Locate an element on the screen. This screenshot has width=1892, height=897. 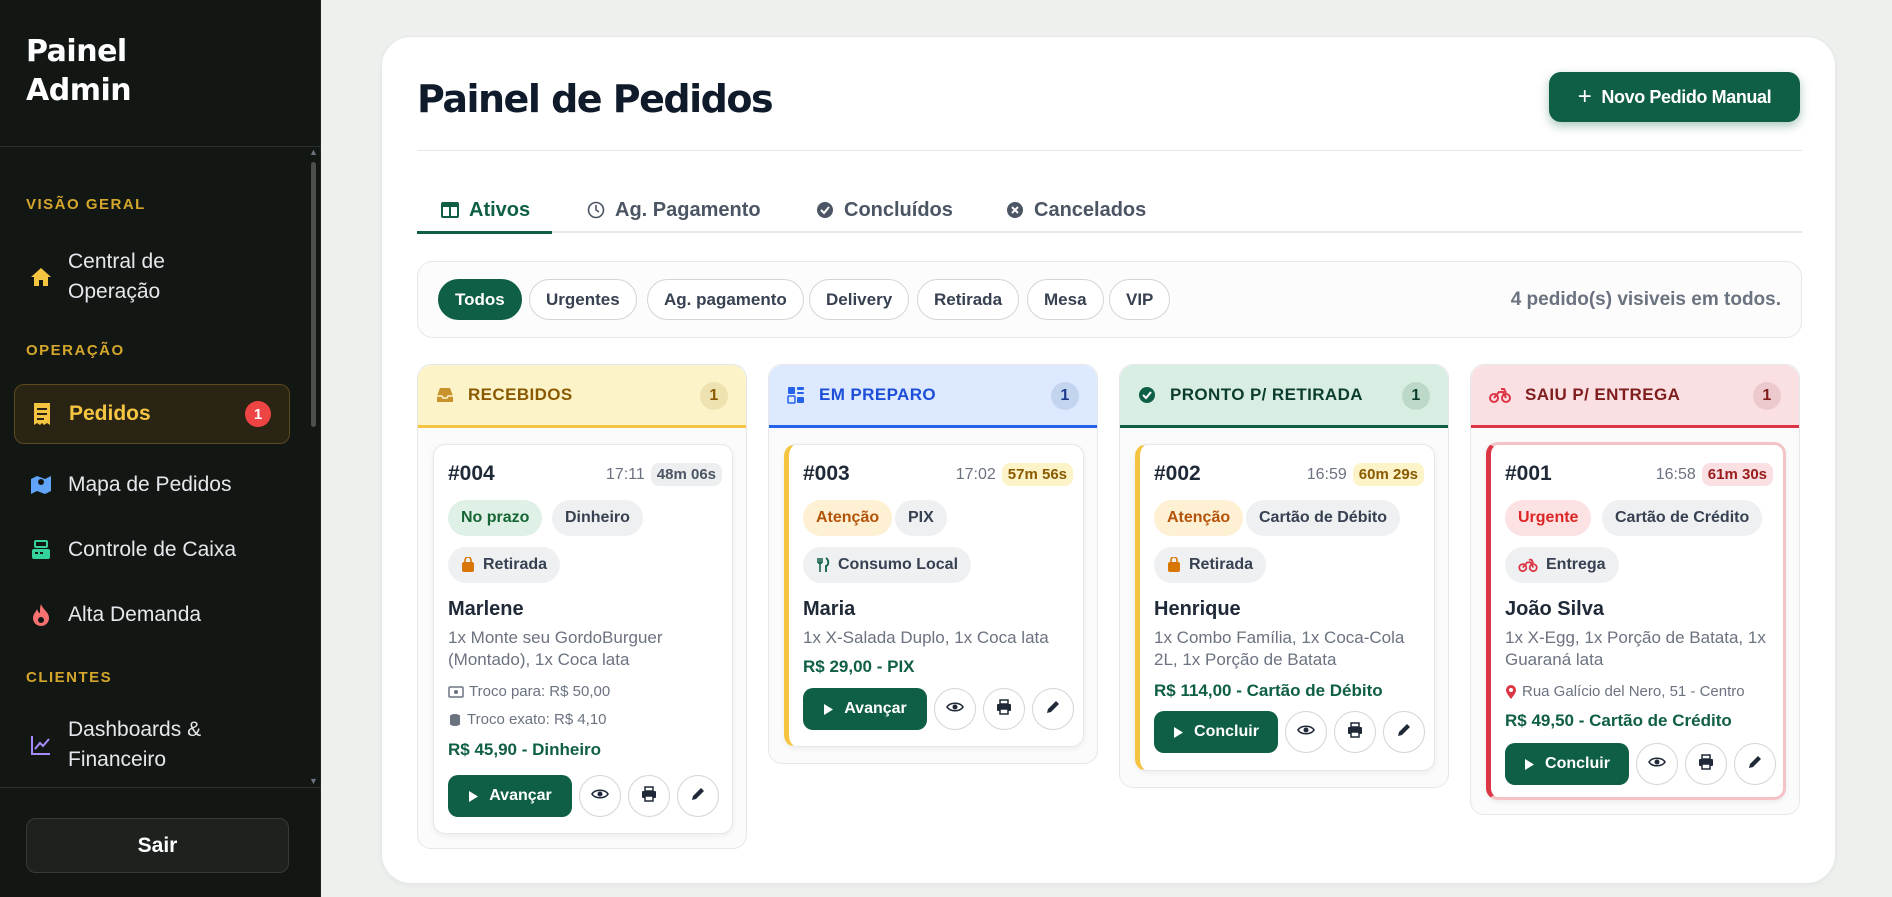
sidebar-item-pedidos: Pedidos 1 is located at coordinates (152, 414).